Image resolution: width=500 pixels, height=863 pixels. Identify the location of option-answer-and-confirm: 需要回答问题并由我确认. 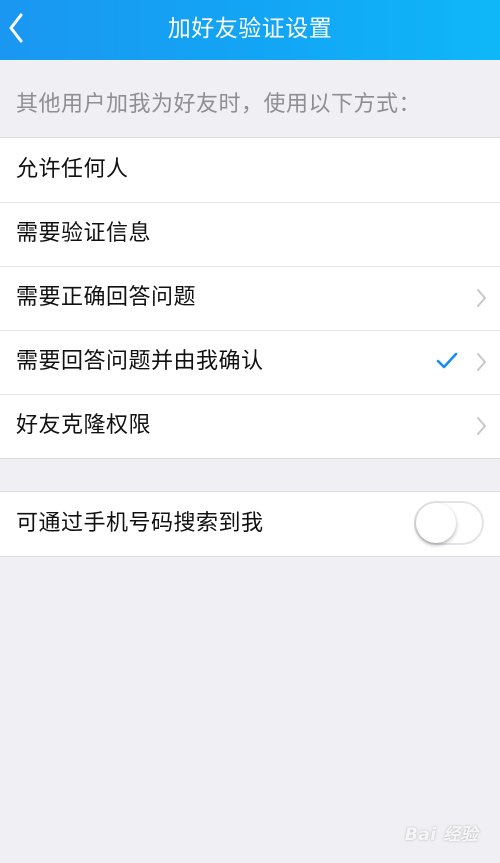
(250, 362).